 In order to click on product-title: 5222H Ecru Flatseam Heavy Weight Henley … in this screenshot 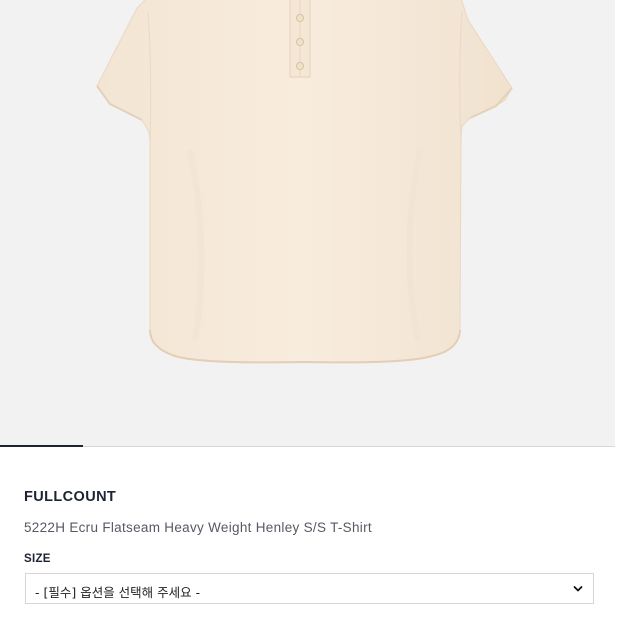, I will do `click(198, 527)`.